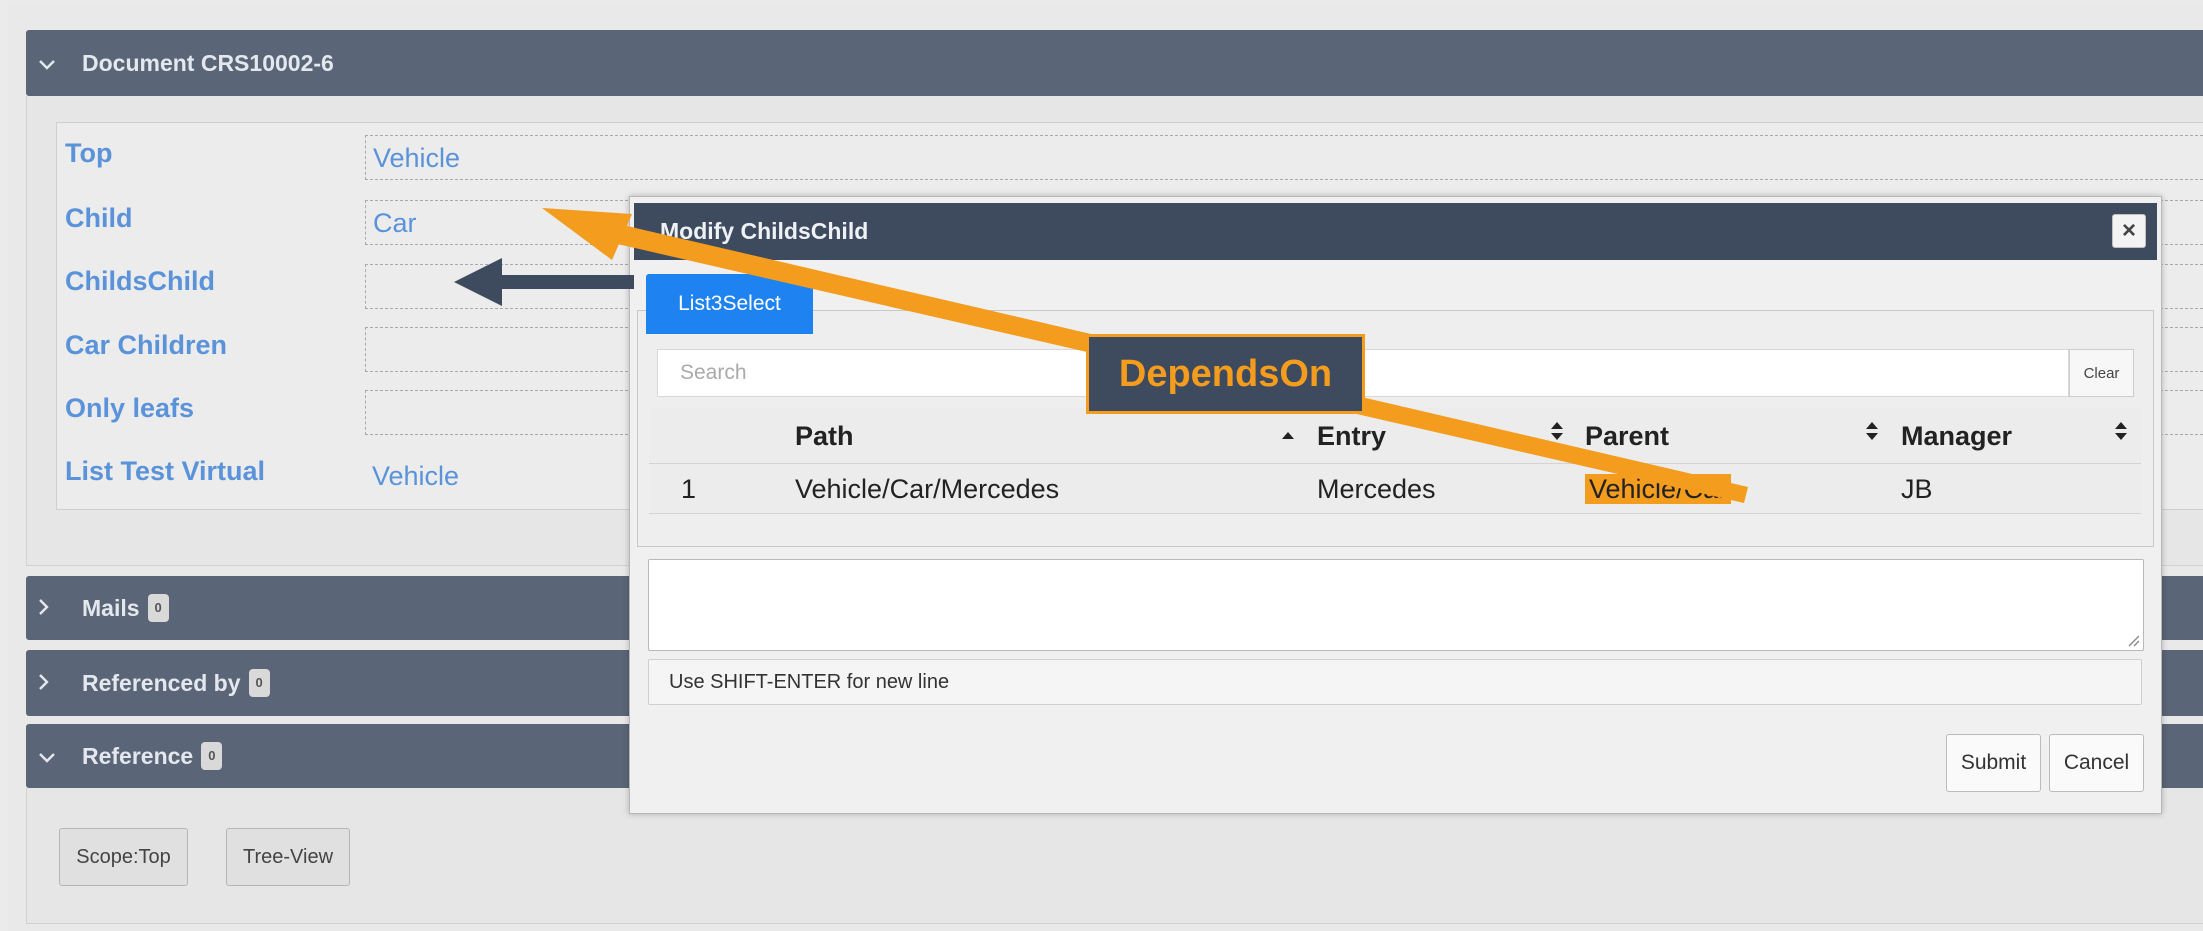 The height and width of the screenshot is (931, 2203). Describe the element at coordinates (544, 282) in the screenshot. I see `arrow-left-icon` at that location.